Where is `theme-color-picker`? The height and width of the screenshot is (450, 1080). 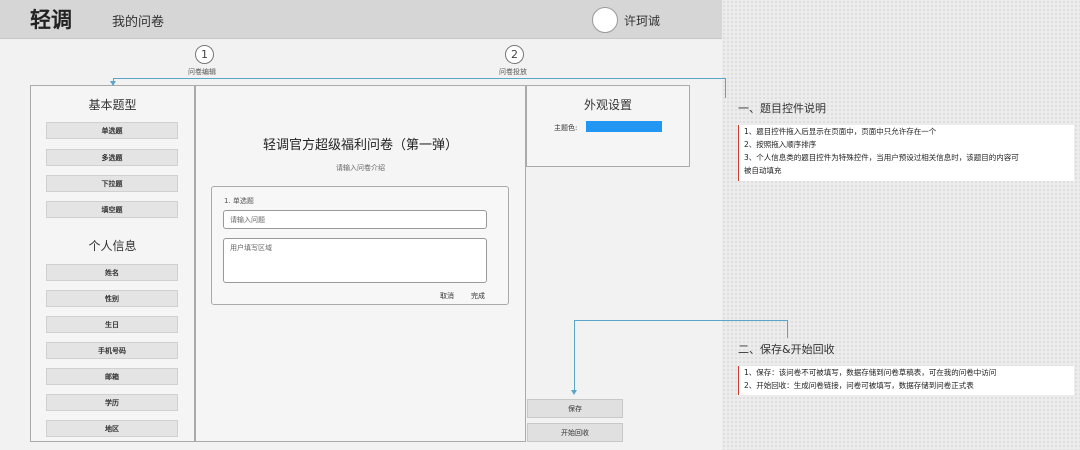 theme-color-picker is located at coordinates (624, 126).